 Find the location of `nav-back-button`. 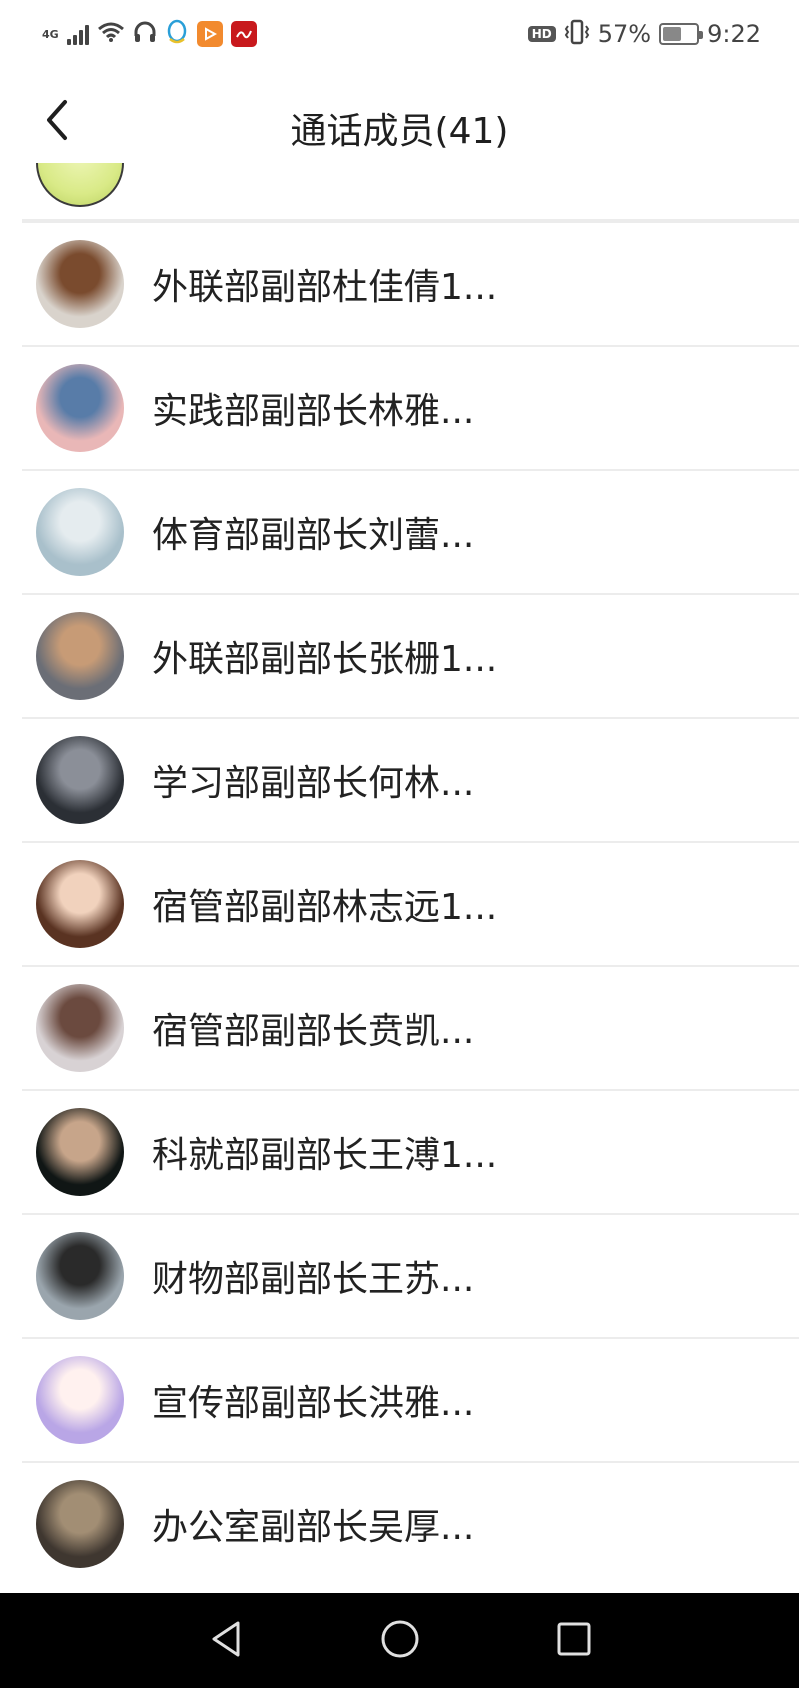

nav-back-button is located at coordinates (226, 1641).